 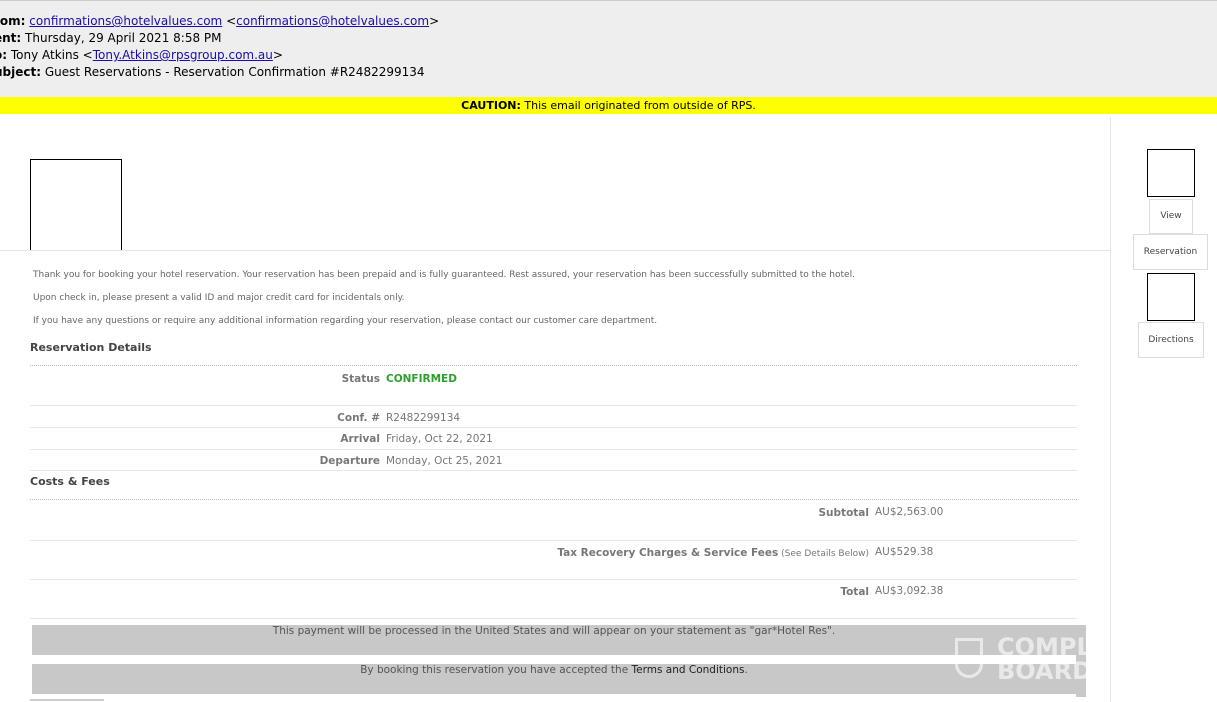 I want to click on view-button: View, so click(x=1171, y=216).